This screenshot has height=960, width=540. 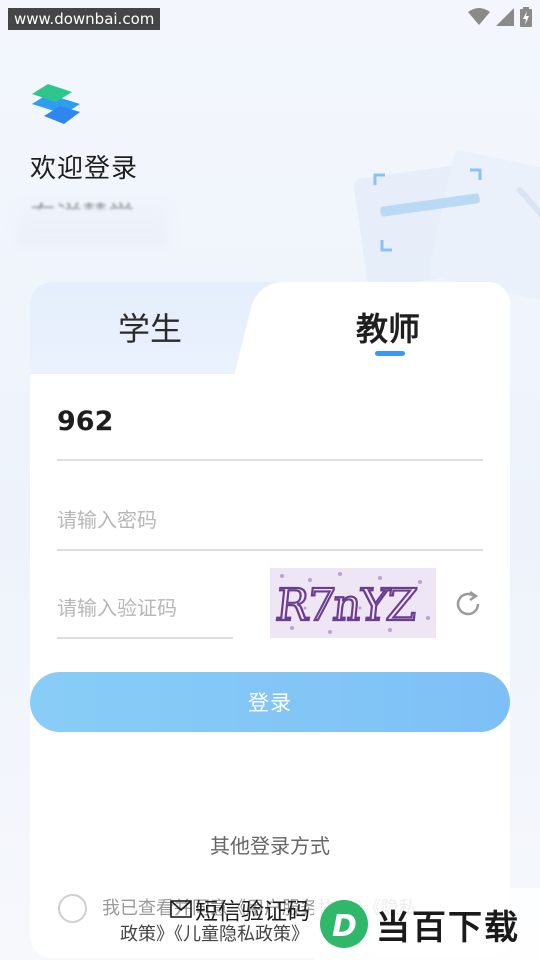 I want to click on envelope-icon, so click(x=181, y=909).